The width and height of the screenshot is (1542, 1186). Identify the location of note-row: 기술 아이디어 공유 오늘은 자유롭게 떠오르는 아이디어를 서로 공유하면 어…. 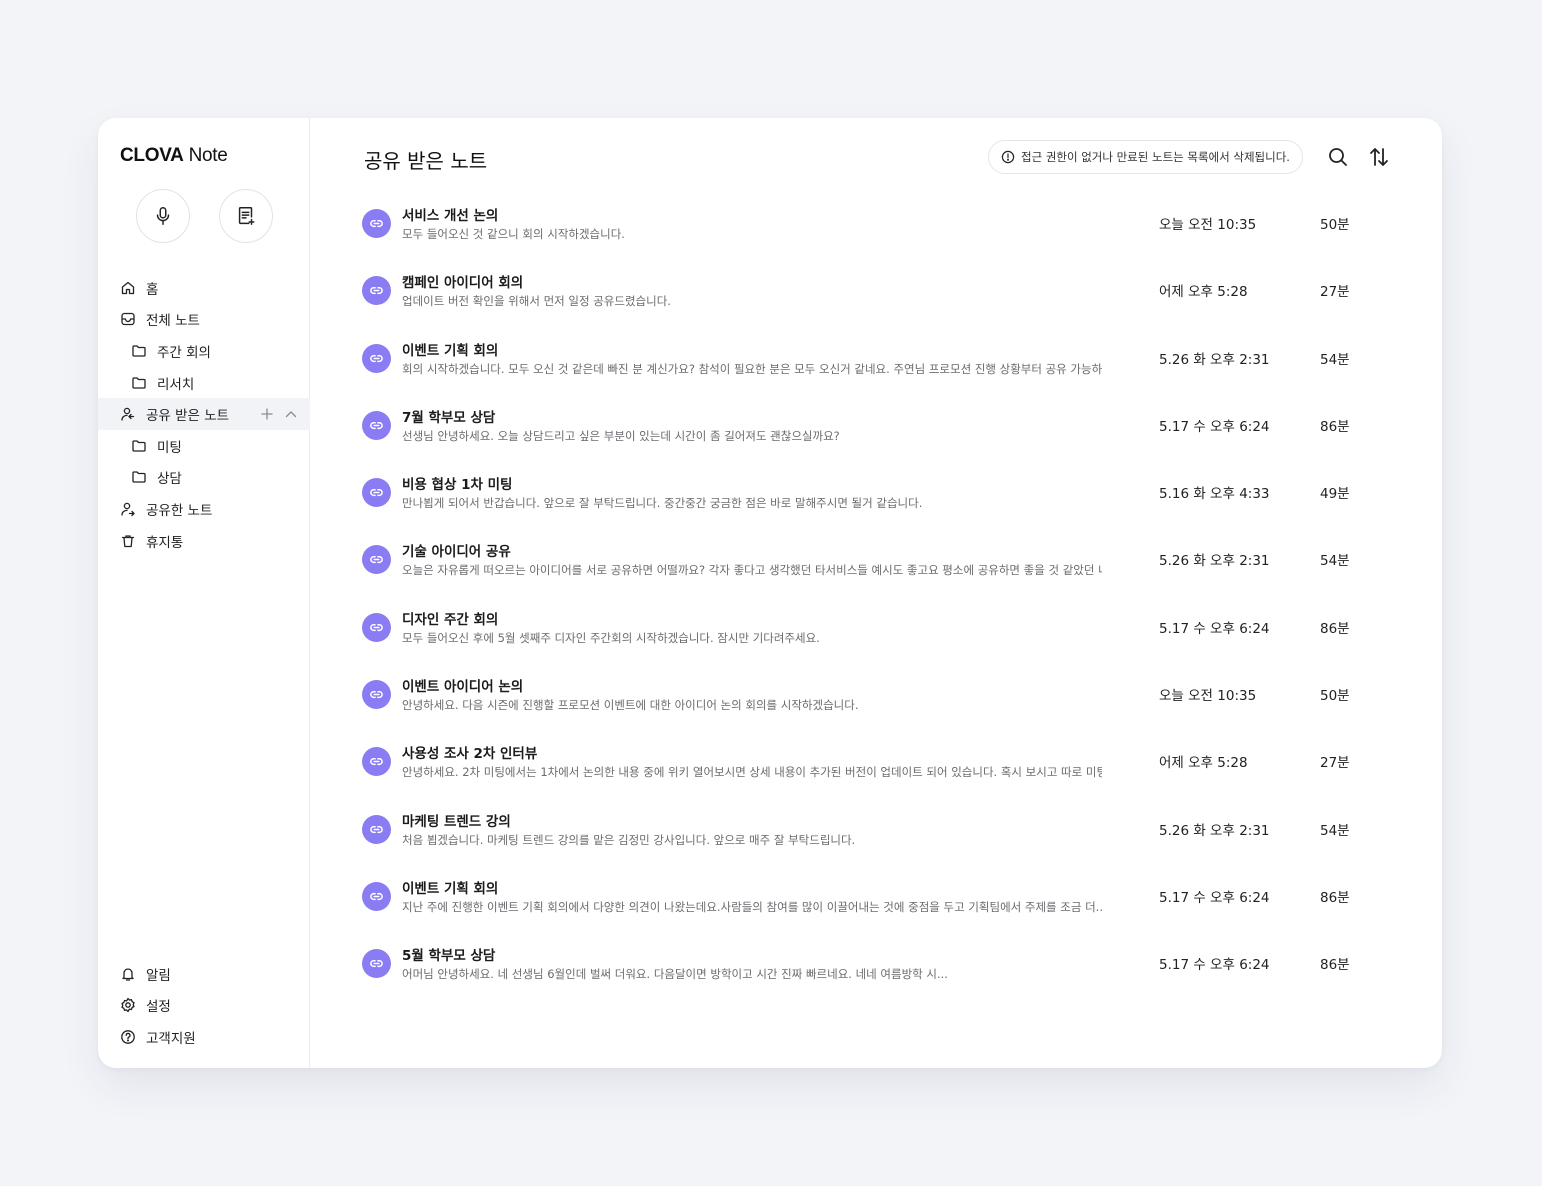
(855, 557).